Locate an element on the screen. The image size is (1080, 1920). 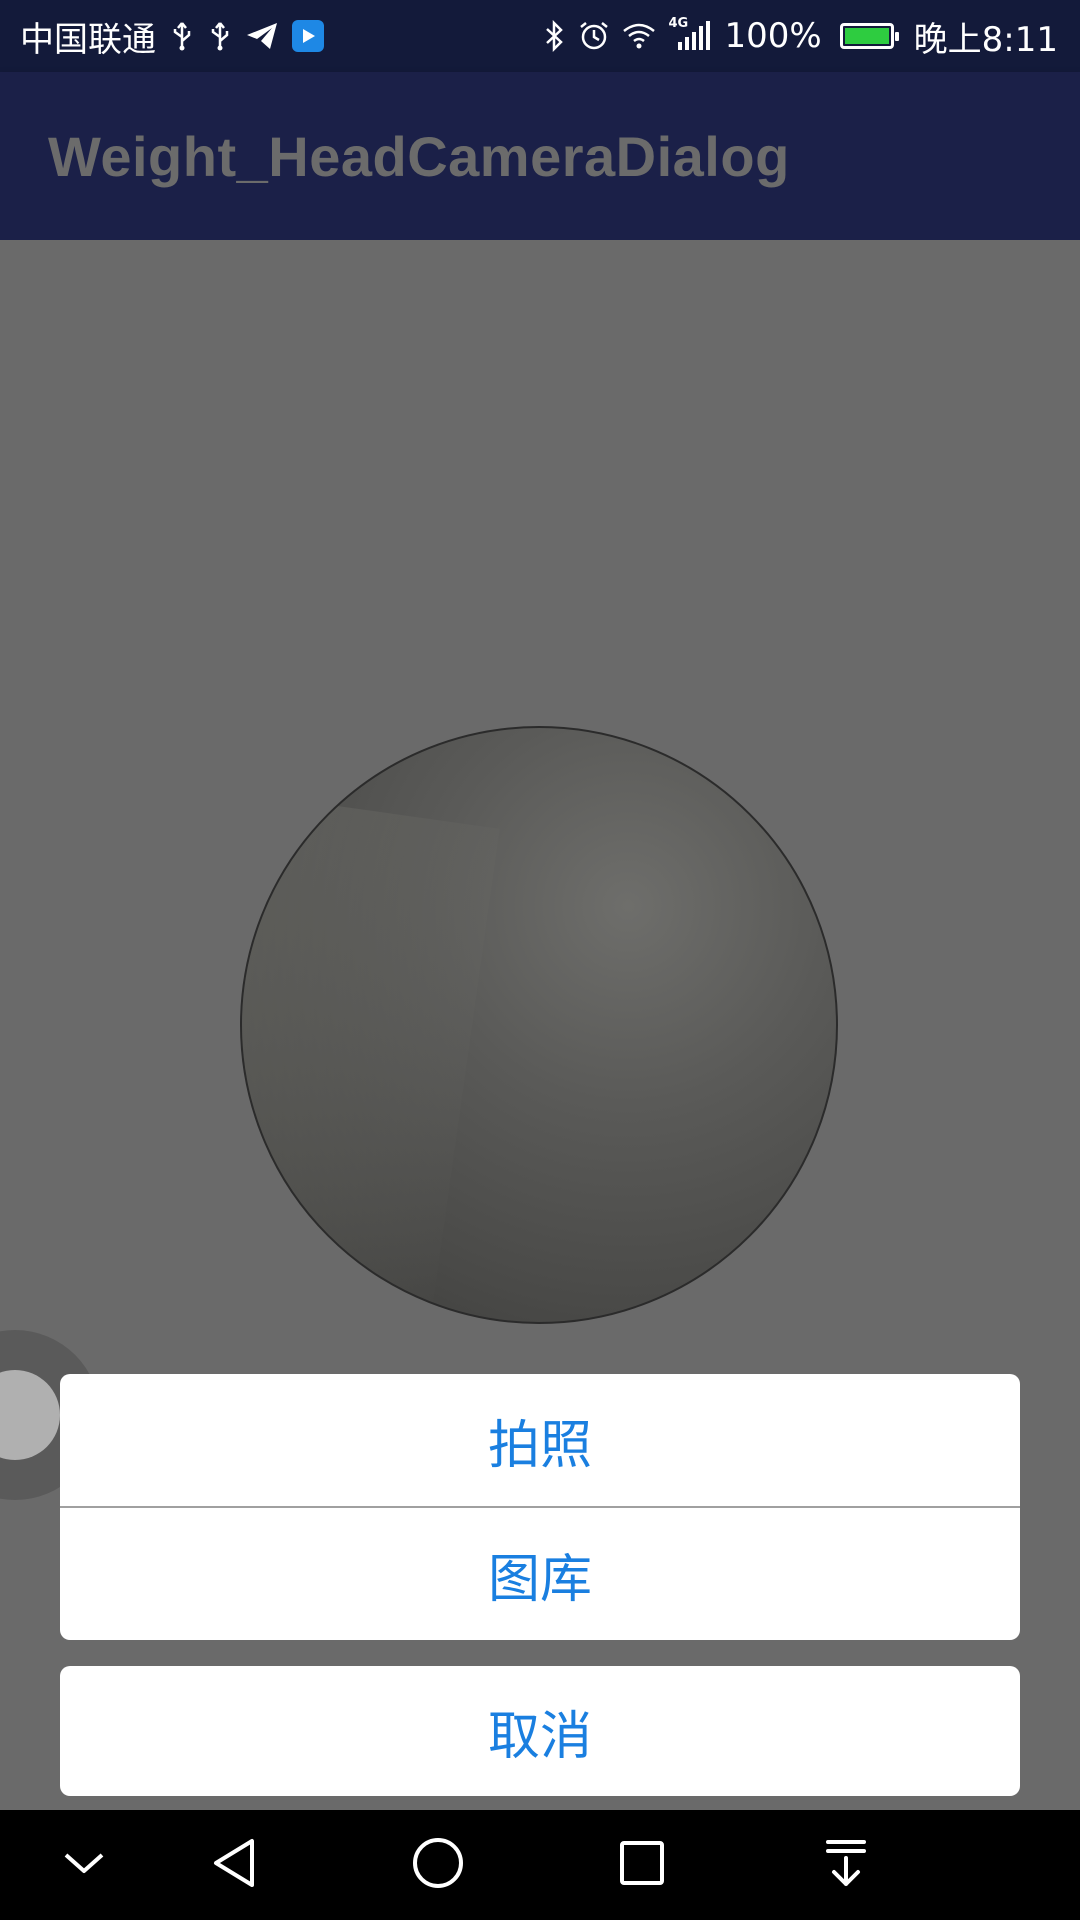
floating-assist-dot is located at coordinates (30, 1415).